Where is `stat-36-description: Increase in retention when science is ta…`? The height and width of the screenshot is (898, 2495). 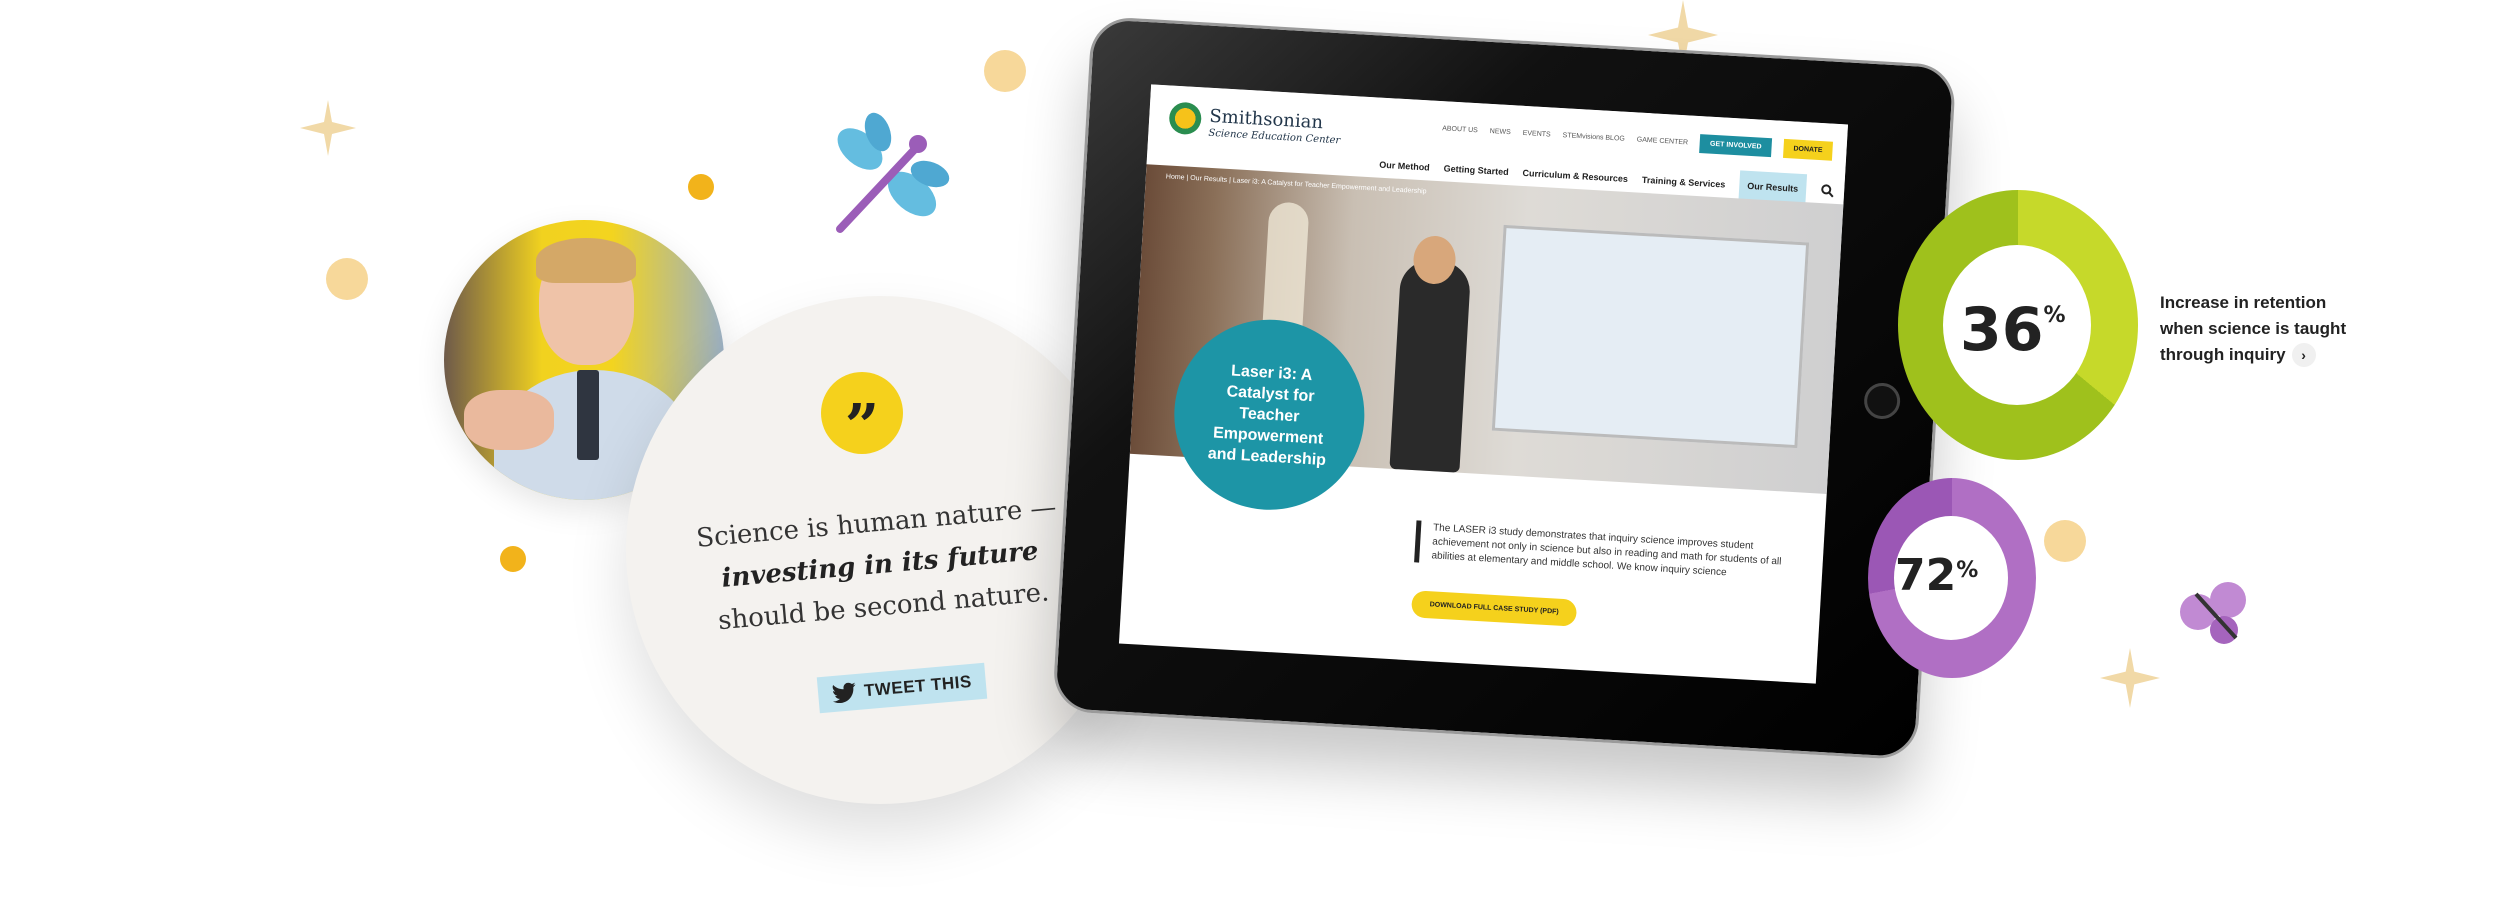 stat-36-description: Increase in retention when science is ta… is located at coordinates (2260, 329).